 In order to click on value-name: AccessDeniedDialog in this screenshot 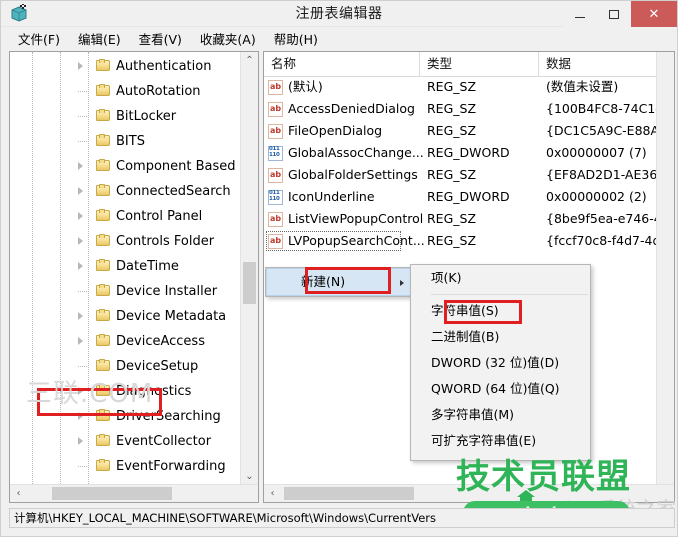, I will do `click(351, 108)`.